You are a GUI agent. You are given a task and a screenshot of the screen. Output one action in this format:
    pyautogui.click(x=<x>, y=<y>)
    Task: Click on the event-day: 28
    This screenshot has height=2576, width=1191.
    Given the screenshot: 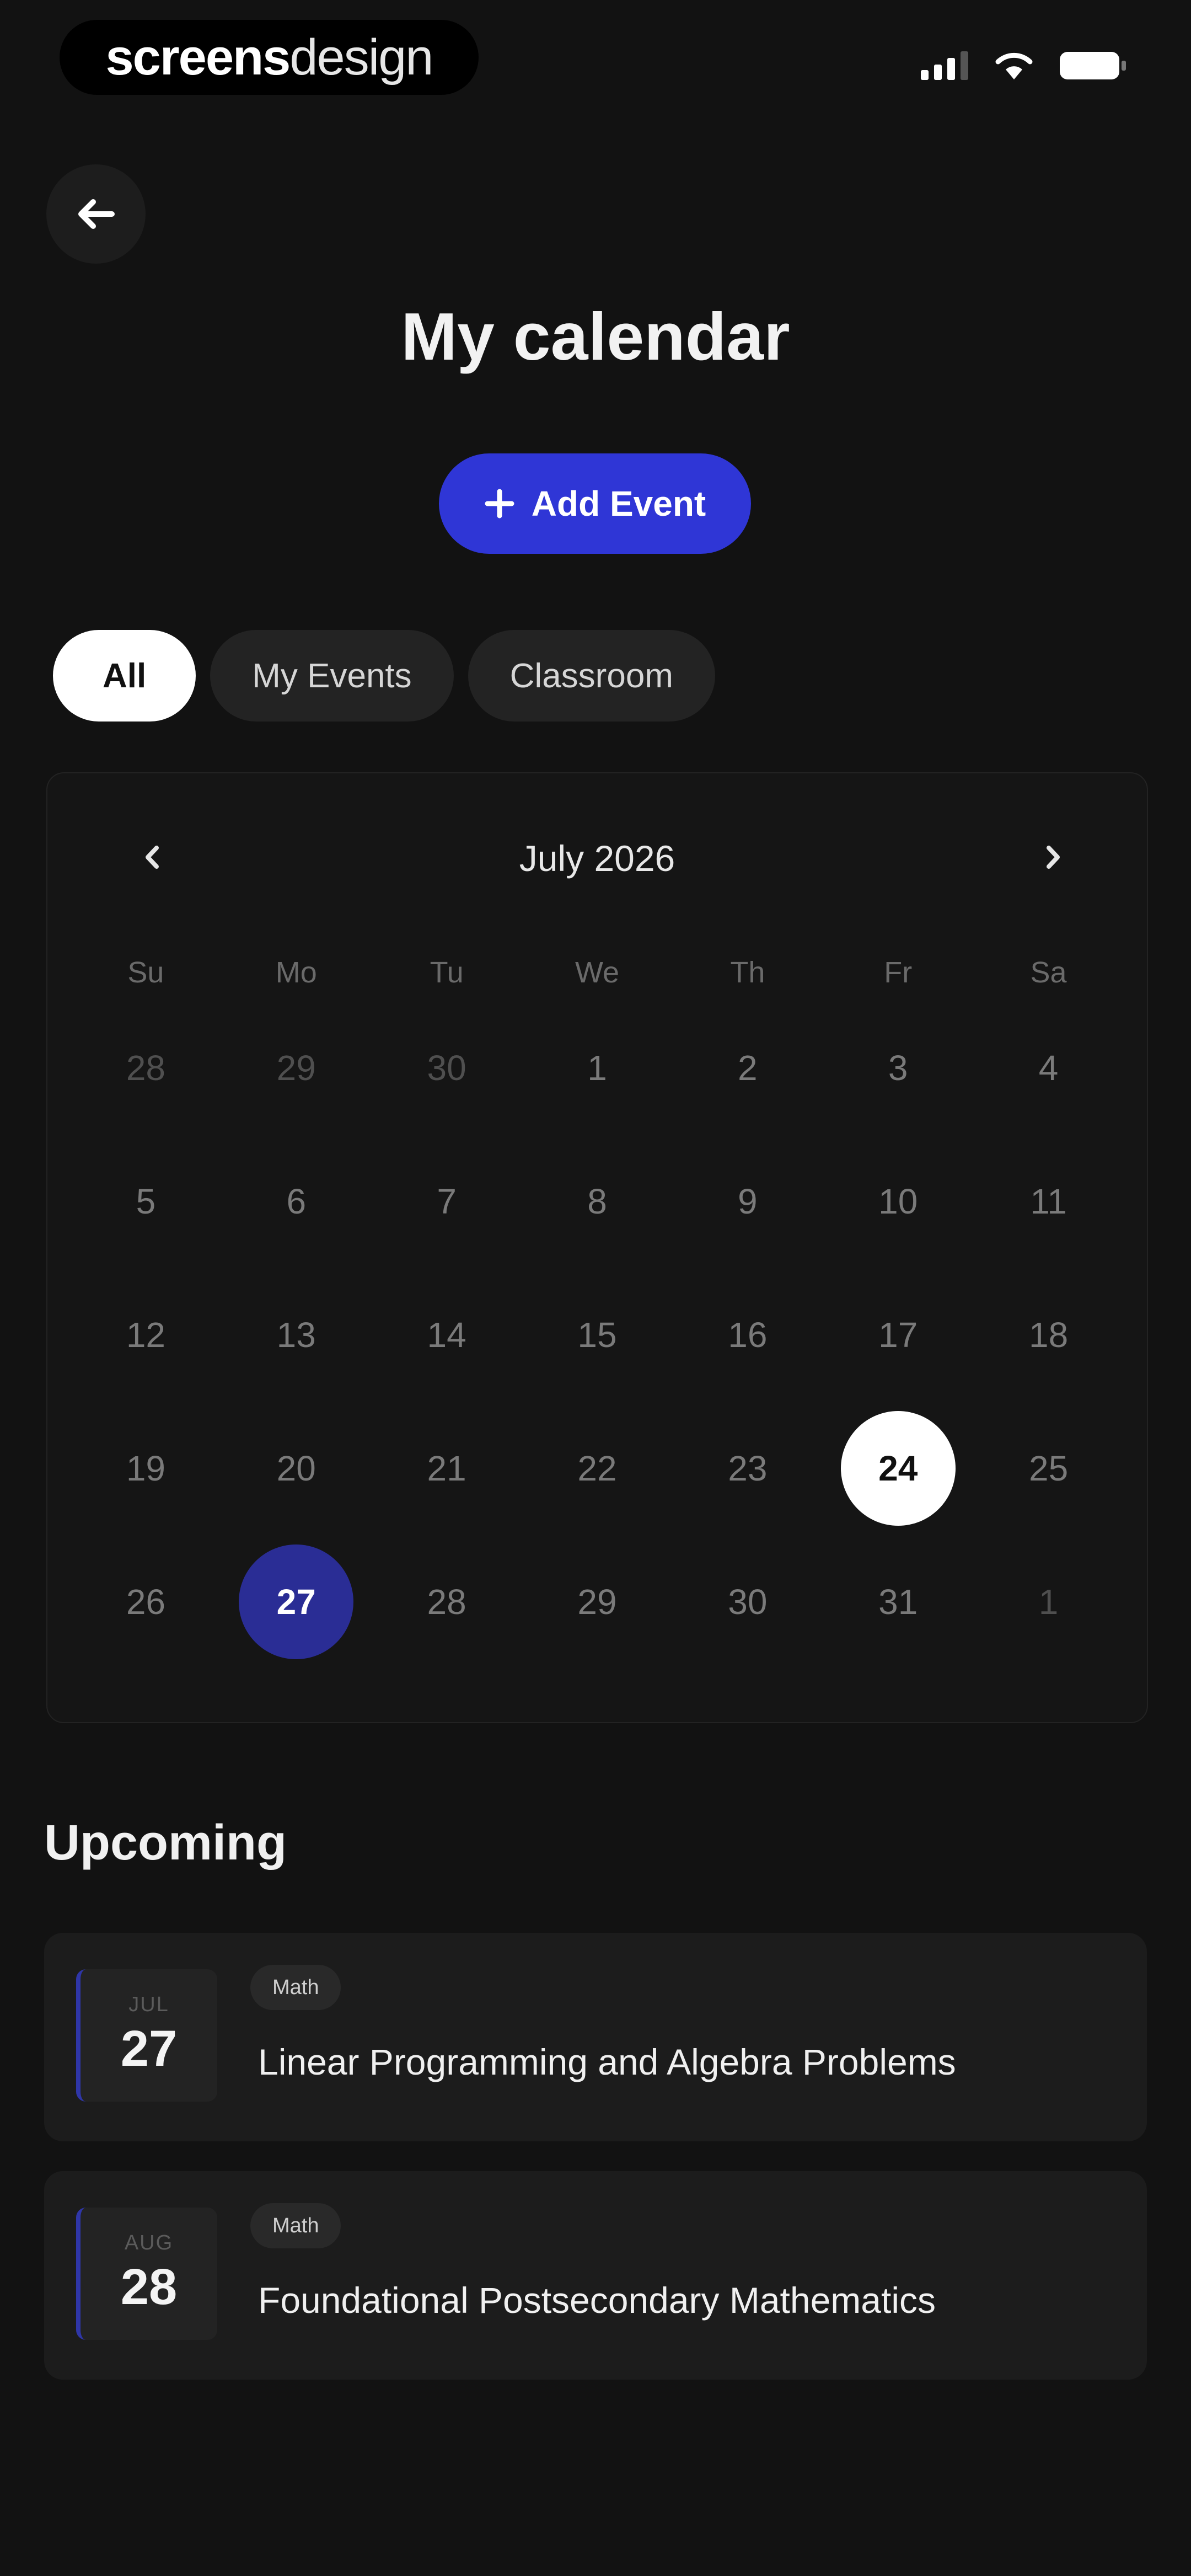 What is the action you would take?
    pyautogui.click(x=149, y=2287)
    